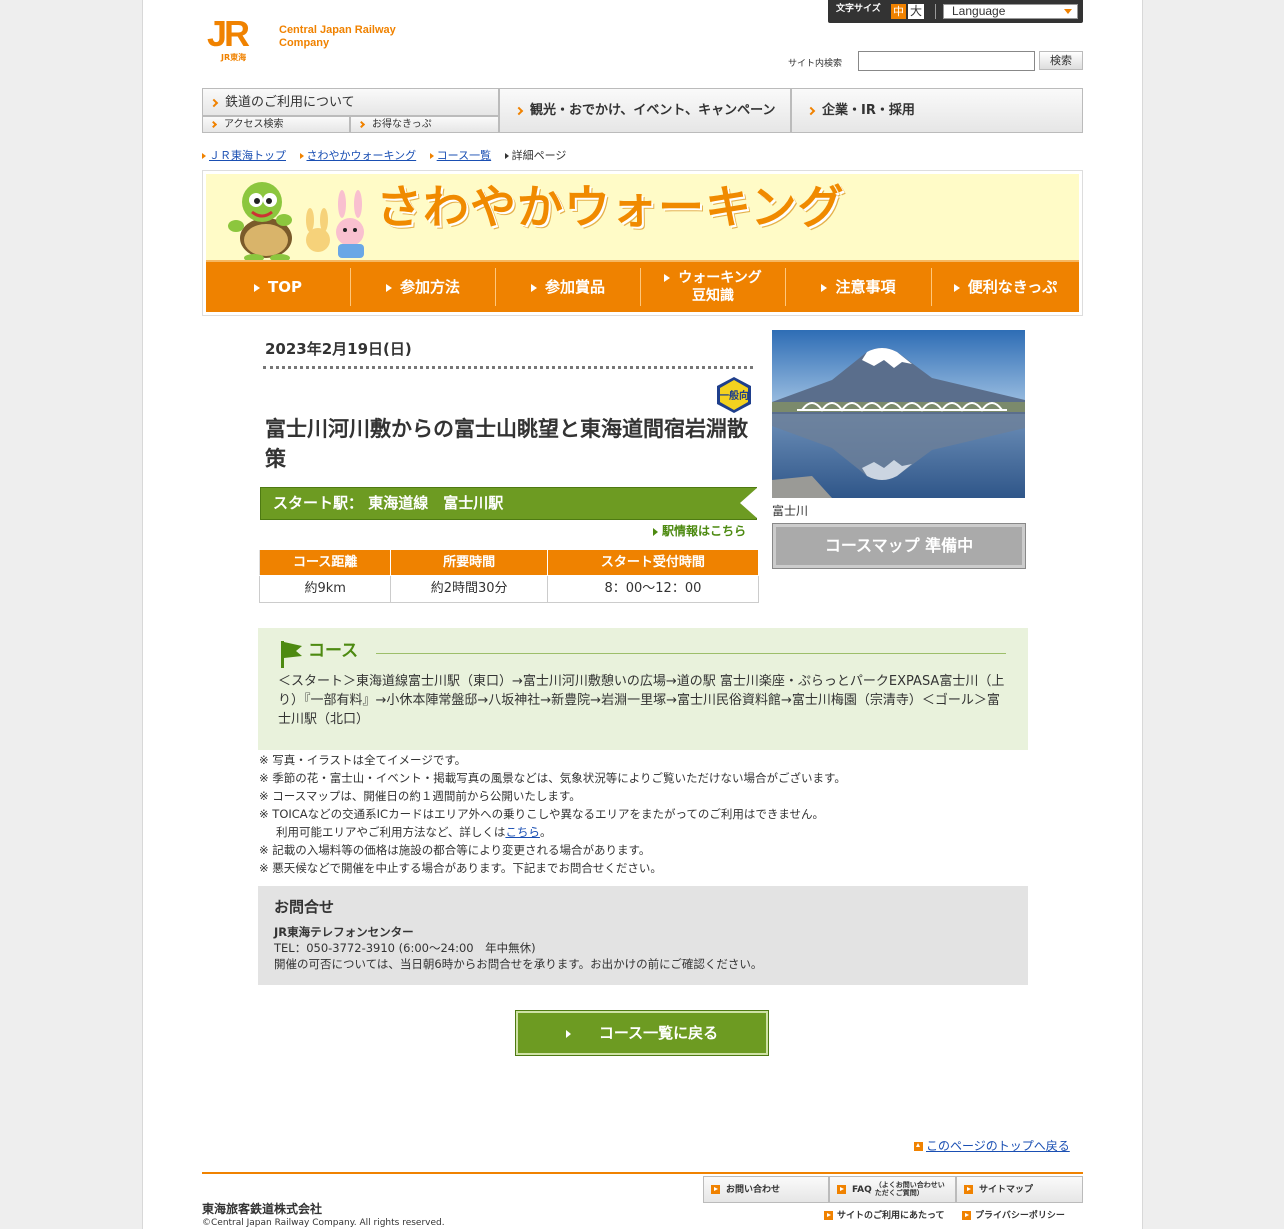  What do you see at coordinates (1010, 11) in the screenshot?
I see `language-select: Language` at bounding box center [1010, 11].